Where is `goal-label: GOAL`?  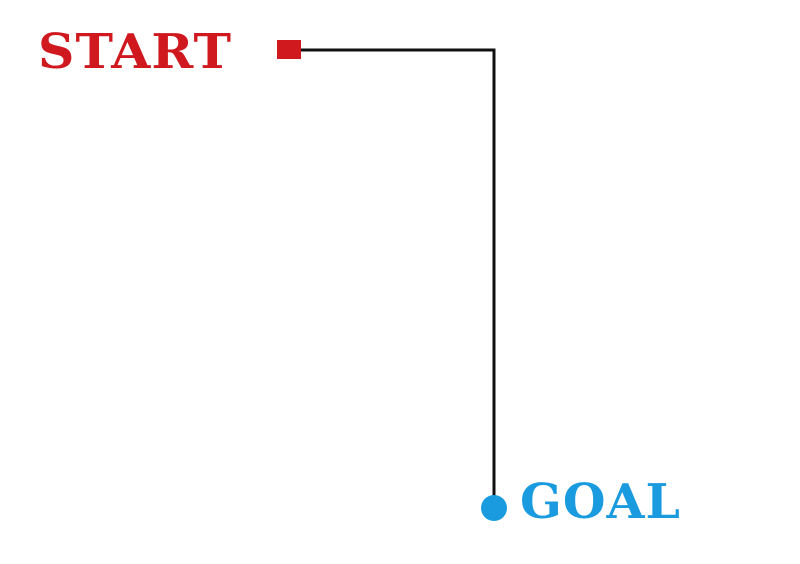 goal-label: GOAL is located at coordinates (600, 502).